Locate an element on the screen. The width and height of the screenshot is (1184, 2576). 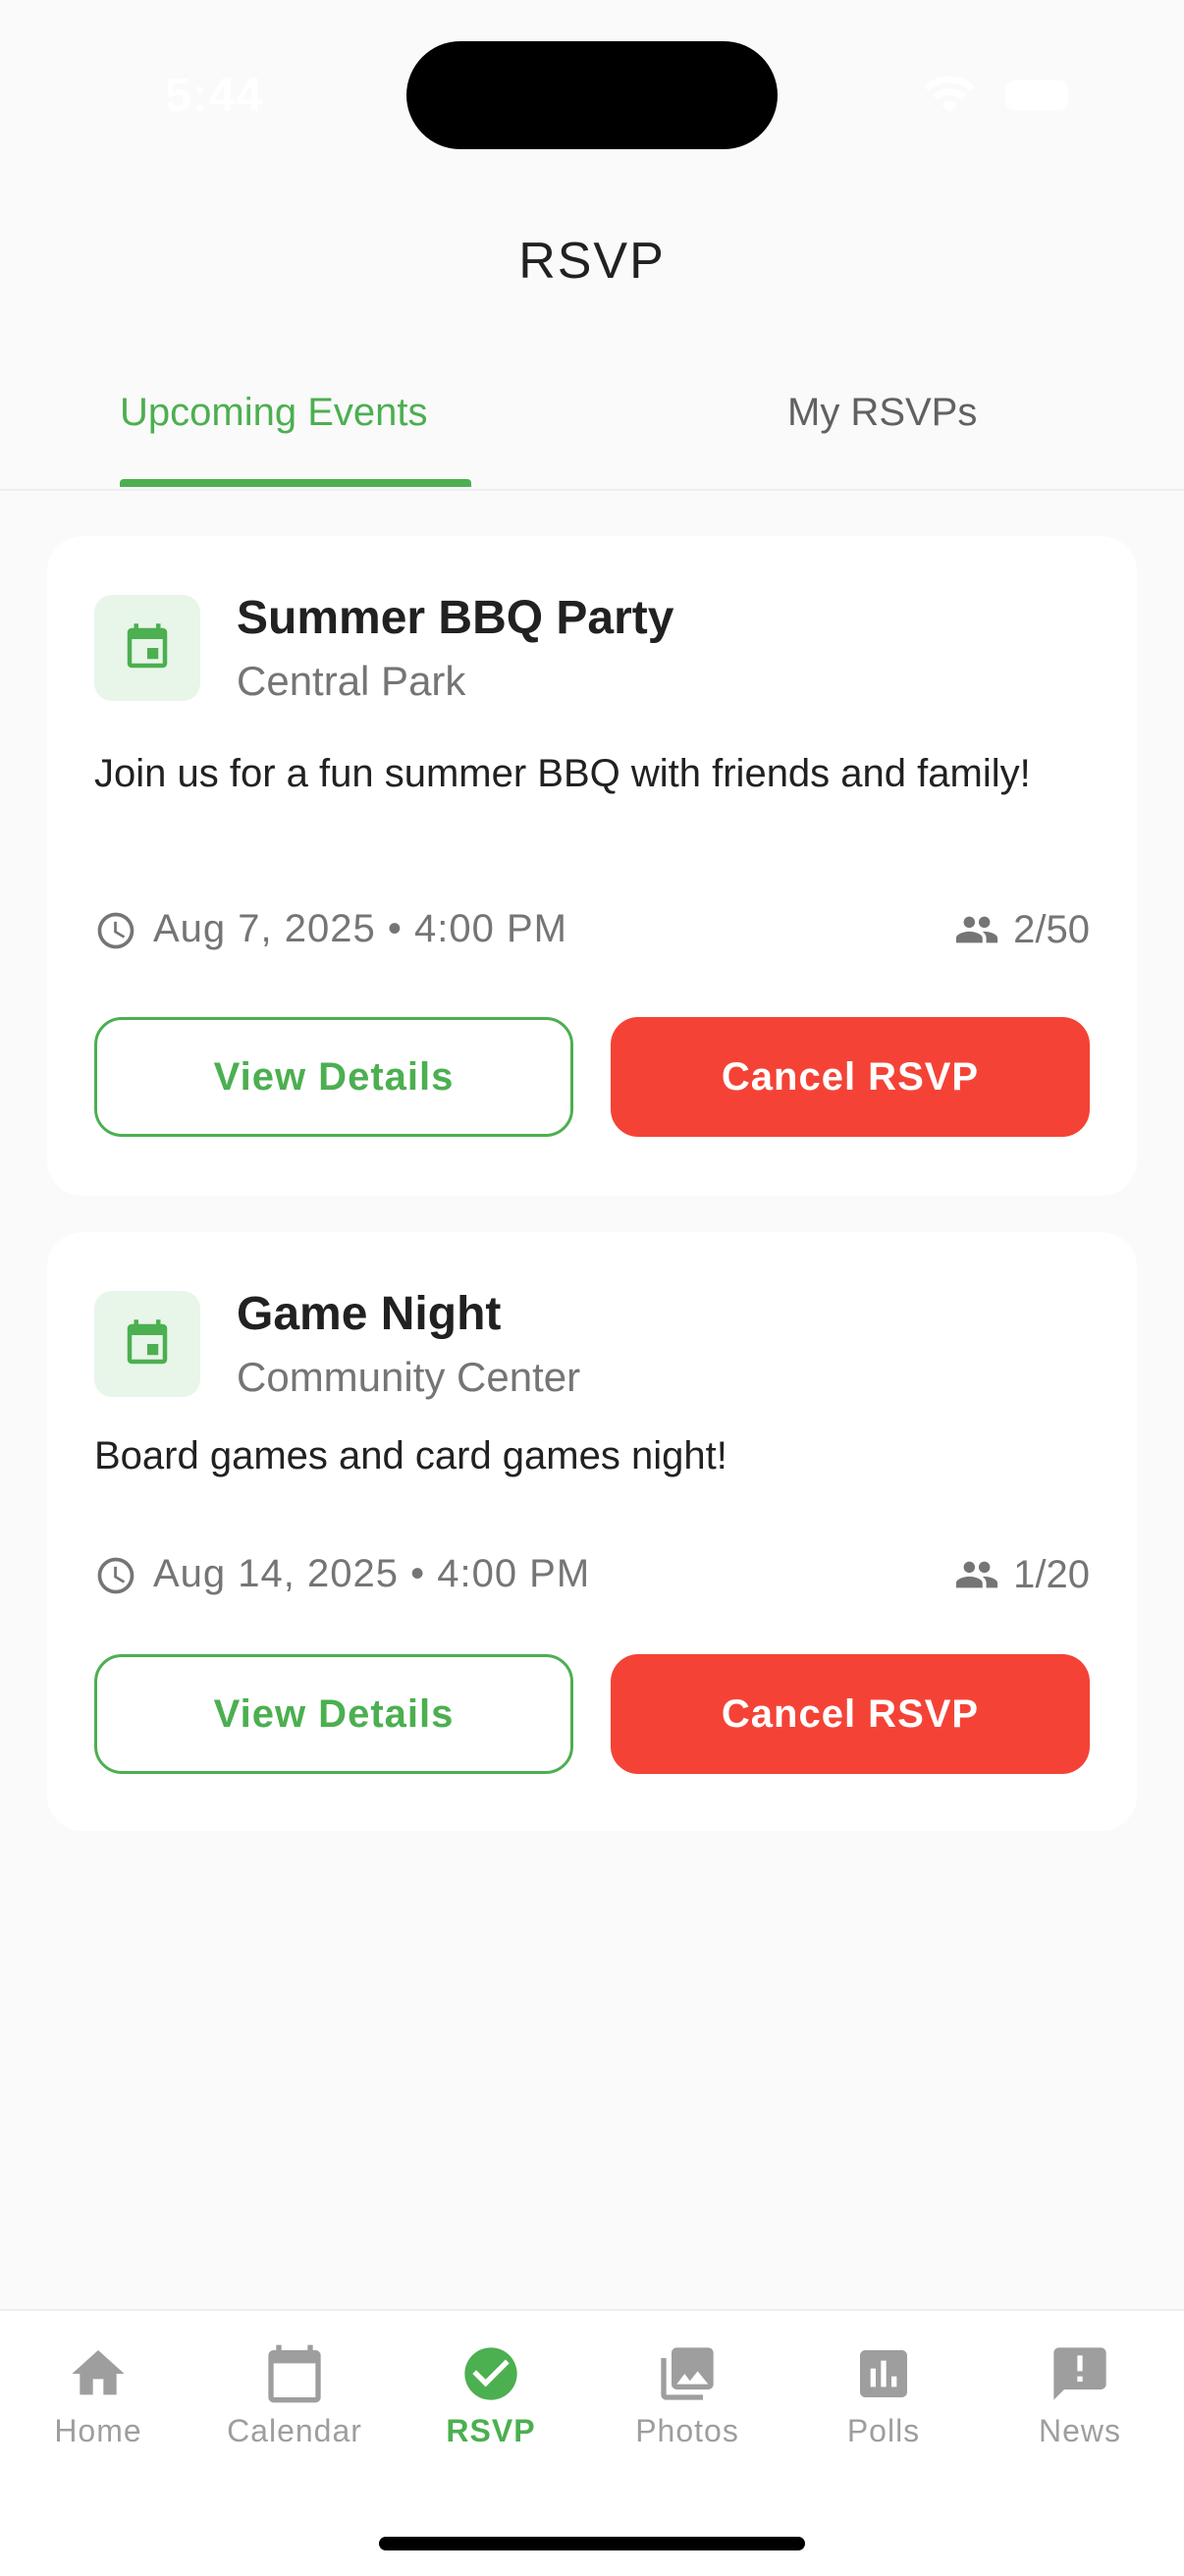
nav-label: News is located at coordinates (1079, 2430).